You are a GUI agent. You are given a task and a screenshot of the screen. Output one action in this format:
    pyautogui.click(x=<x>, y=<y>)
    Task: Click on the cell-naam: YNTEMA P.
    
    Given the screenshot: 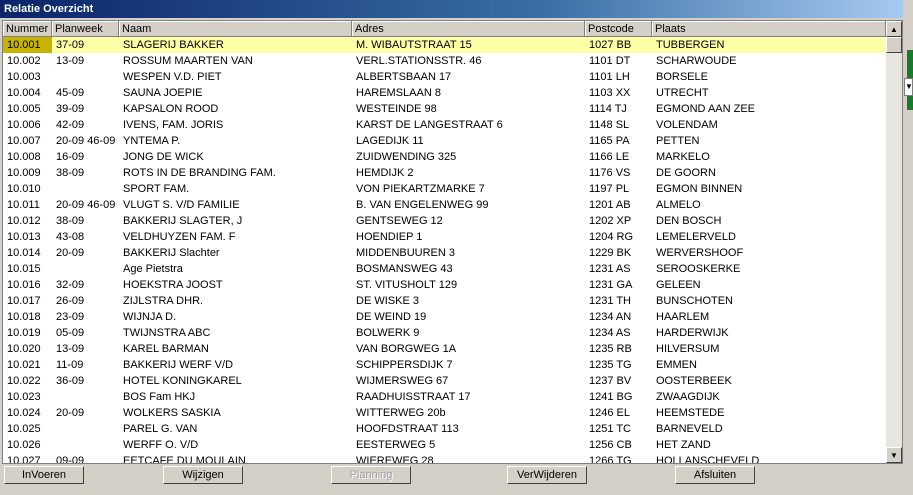 What is the action you would take?
    pyautogui.click(x=235, y=141)
    